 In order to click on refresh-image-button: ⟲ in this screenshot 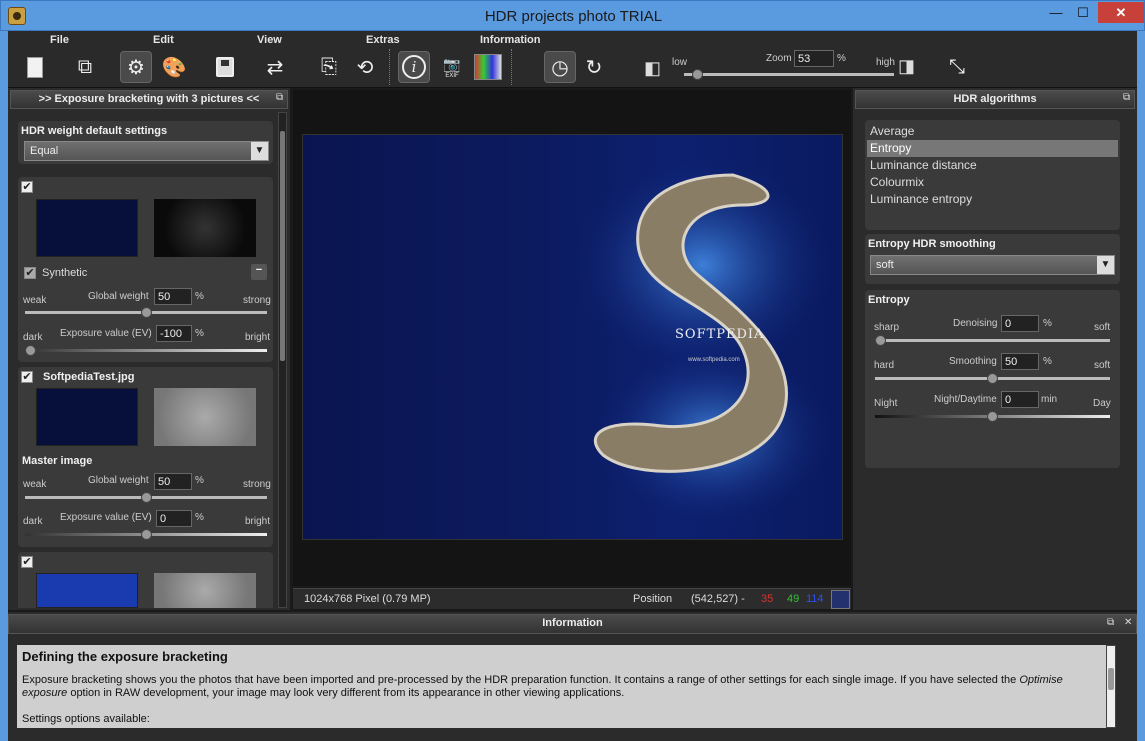, I will do `click(365, 67)`.